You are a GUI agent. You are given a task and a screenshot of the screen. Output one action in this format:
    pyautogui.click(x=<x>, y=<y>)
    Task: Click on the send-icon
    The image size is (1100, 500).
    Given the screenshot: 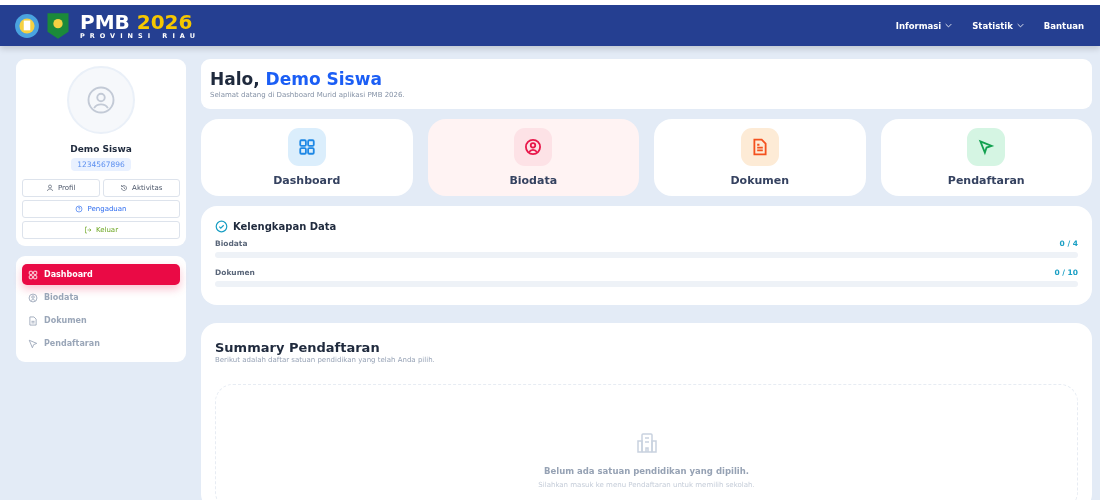 What is the action you would take?
    pyautogui.click(x=33, y=343)
    